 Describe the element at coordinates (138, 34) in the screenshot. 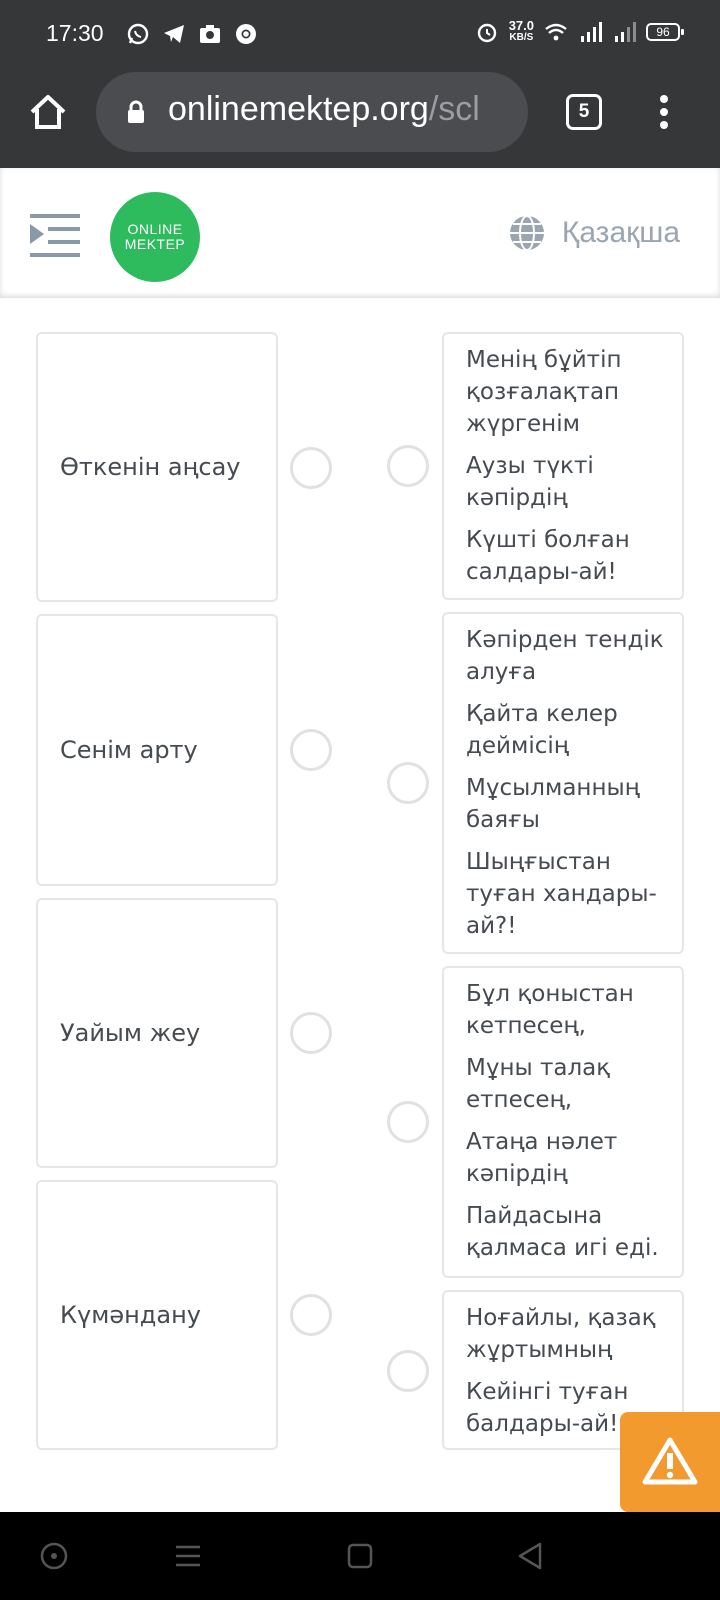

I see `whatsapp-icon` at that location.